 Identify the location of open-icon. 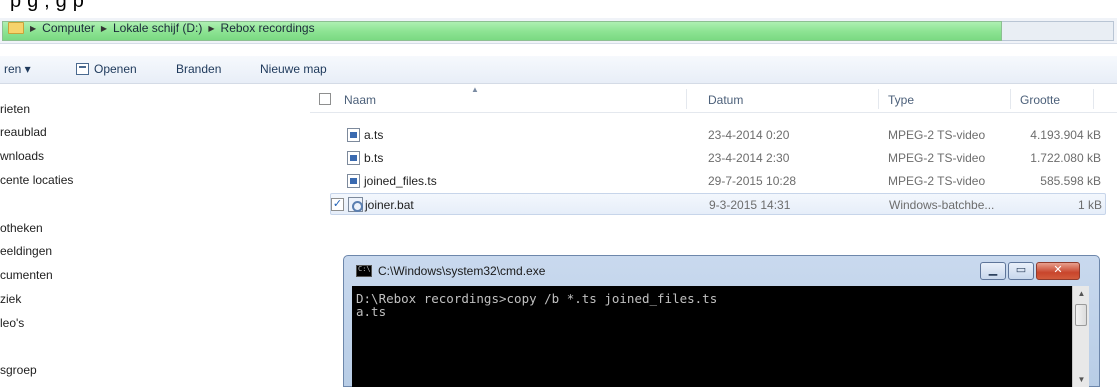
(82, 69).